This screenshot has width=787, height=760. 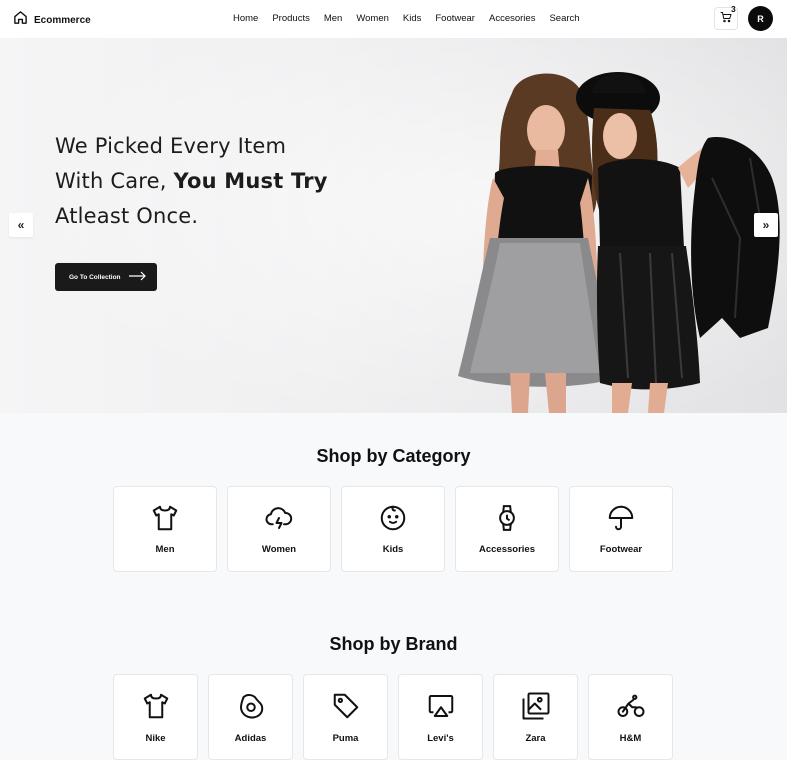 I want to click on baby-face-icon, so click(x=393, y=518).